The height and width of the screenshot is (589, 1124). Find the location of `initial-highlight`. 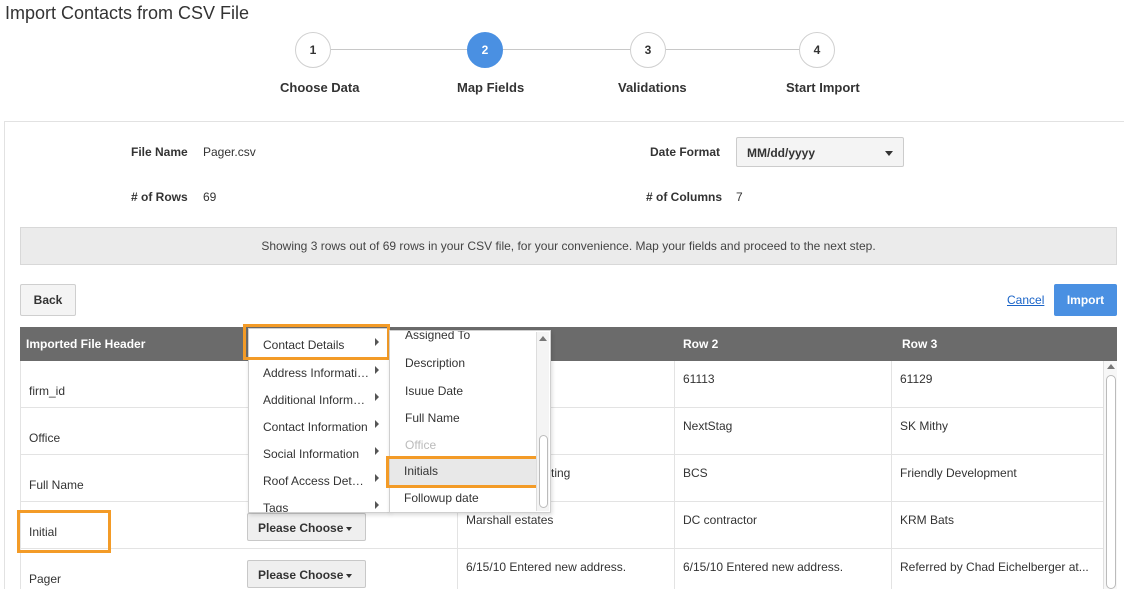

initial-highlight is located at coordinates (64, 531).